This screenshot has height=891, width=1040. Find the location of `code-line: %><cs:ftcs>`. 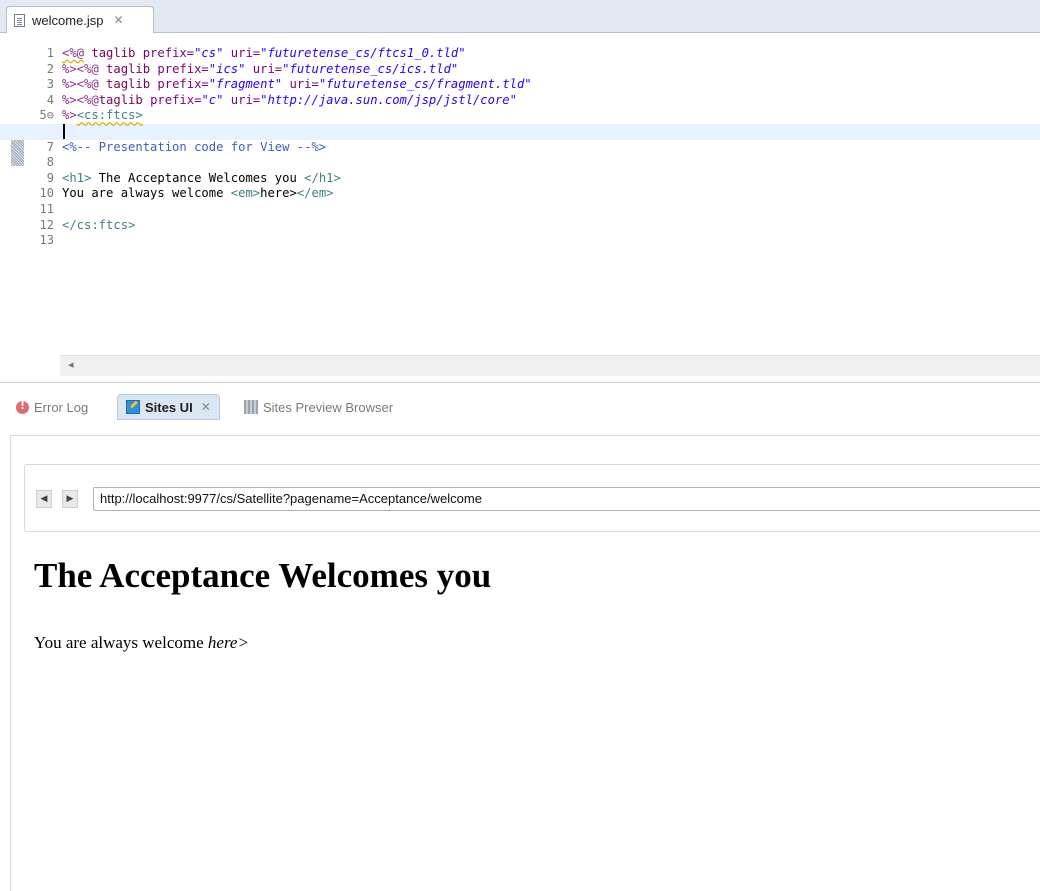

code-line: %><cs:ftcs> is located at coordinates (551, 116).